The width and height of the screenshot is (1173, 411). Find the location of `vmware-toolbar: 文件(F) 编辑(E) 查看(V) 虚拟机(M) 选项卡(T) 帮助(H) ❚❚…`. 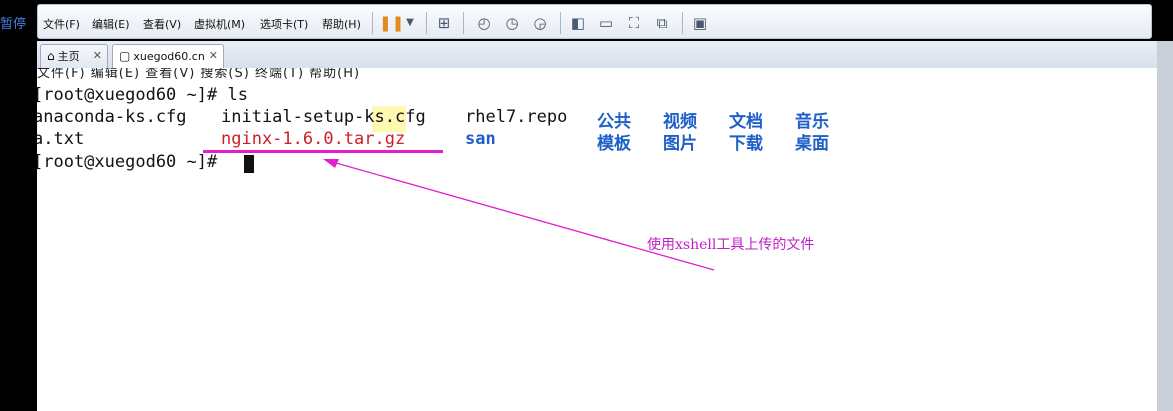

vmware-toolbar: 文件(F) 编辑(E) 查看(V) 虚拟机(M) 选项卡(T) 帮助(H) ❚❚… is located at coordinates (594, 21).